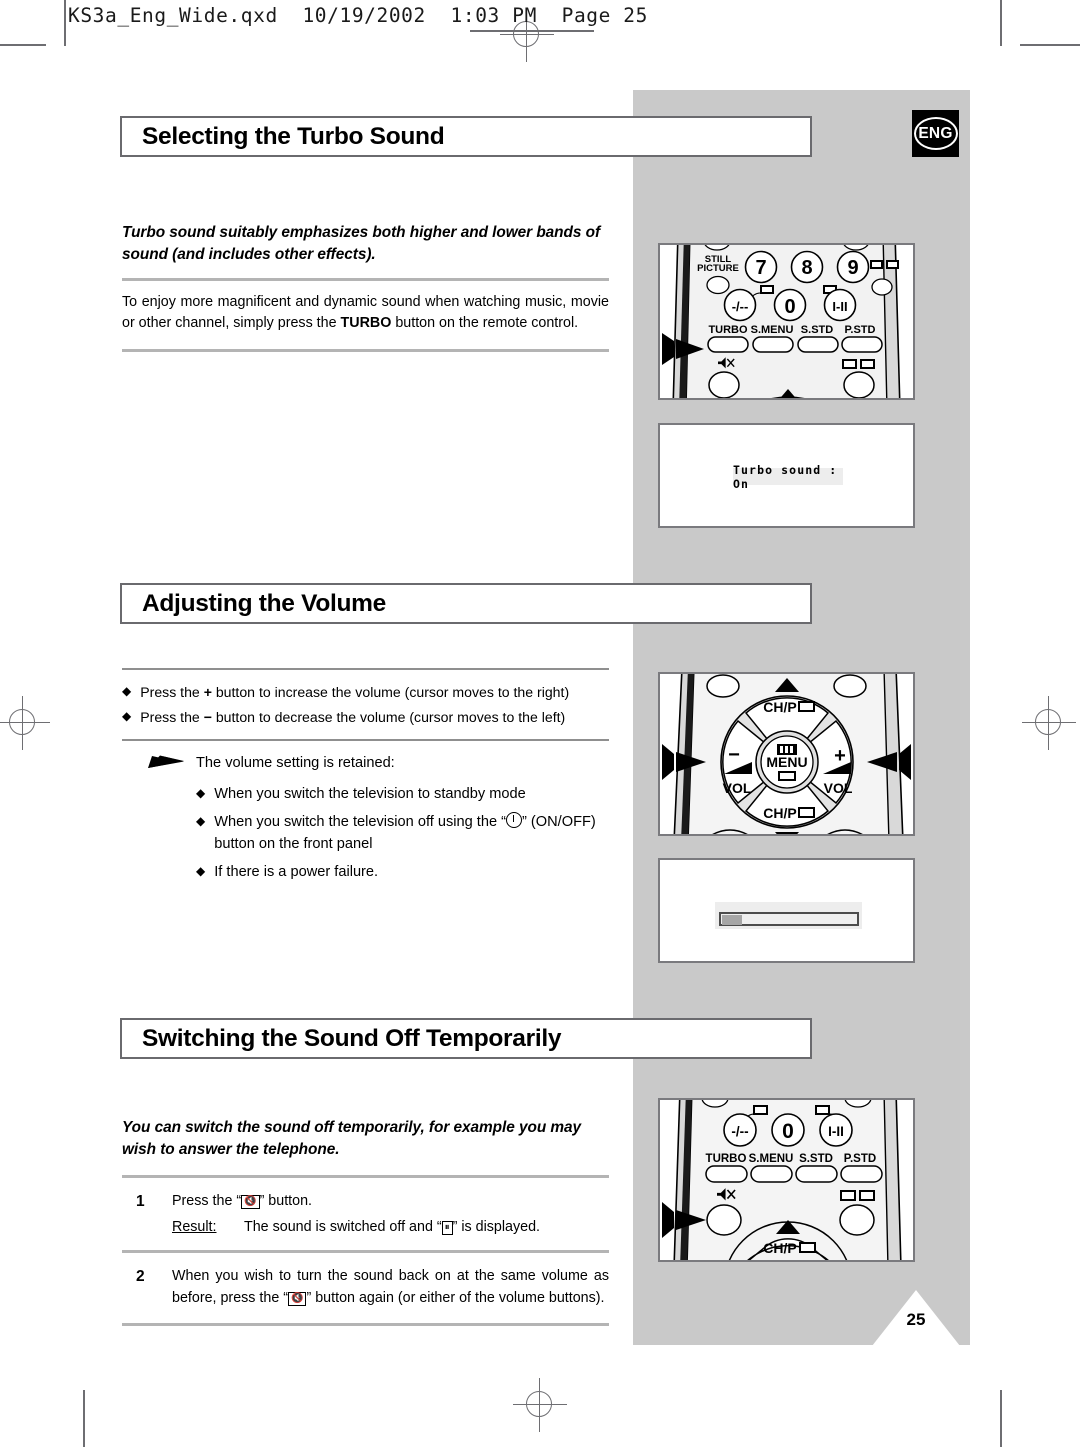 This screenshot has height=1447, width=1080. What do you see at coordinates (169, 765) in the screenshot?
I see `arrow-pointer-icon` at bounding box center [169, 765].